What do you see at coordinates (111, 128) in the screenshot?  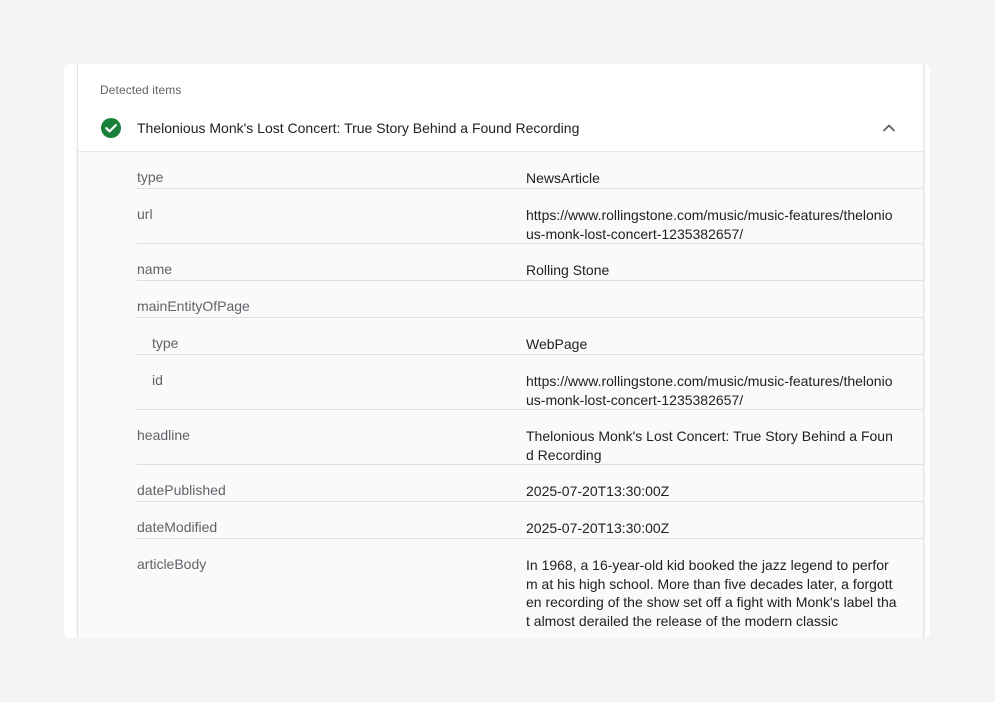 I see `check-circle-icon` at bounding box center [111, 128].